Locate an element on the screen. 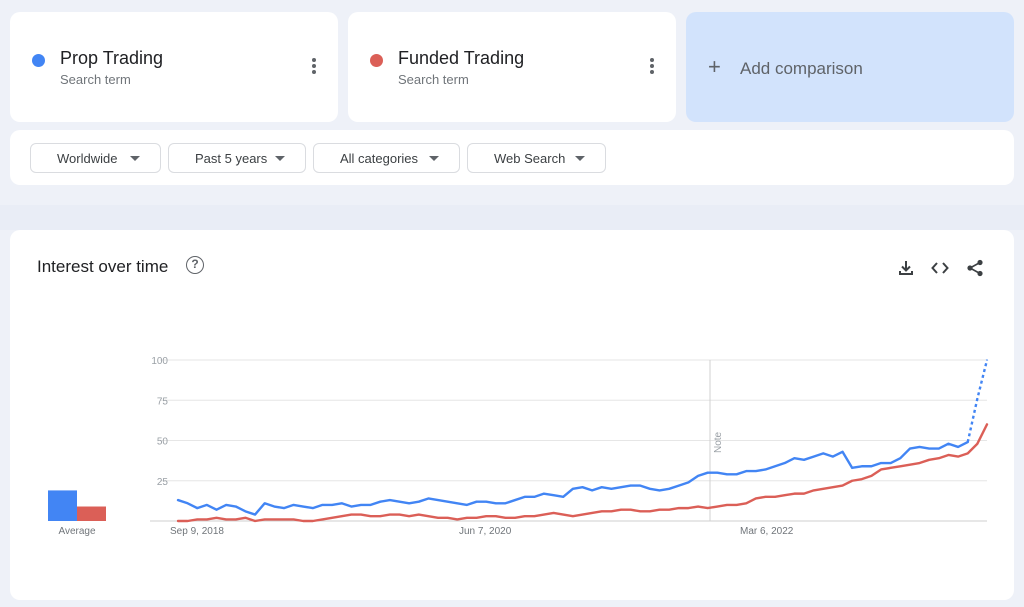 This screenshot has width=1024, height=607. average-label: Average is located at coordinates (77, 531).